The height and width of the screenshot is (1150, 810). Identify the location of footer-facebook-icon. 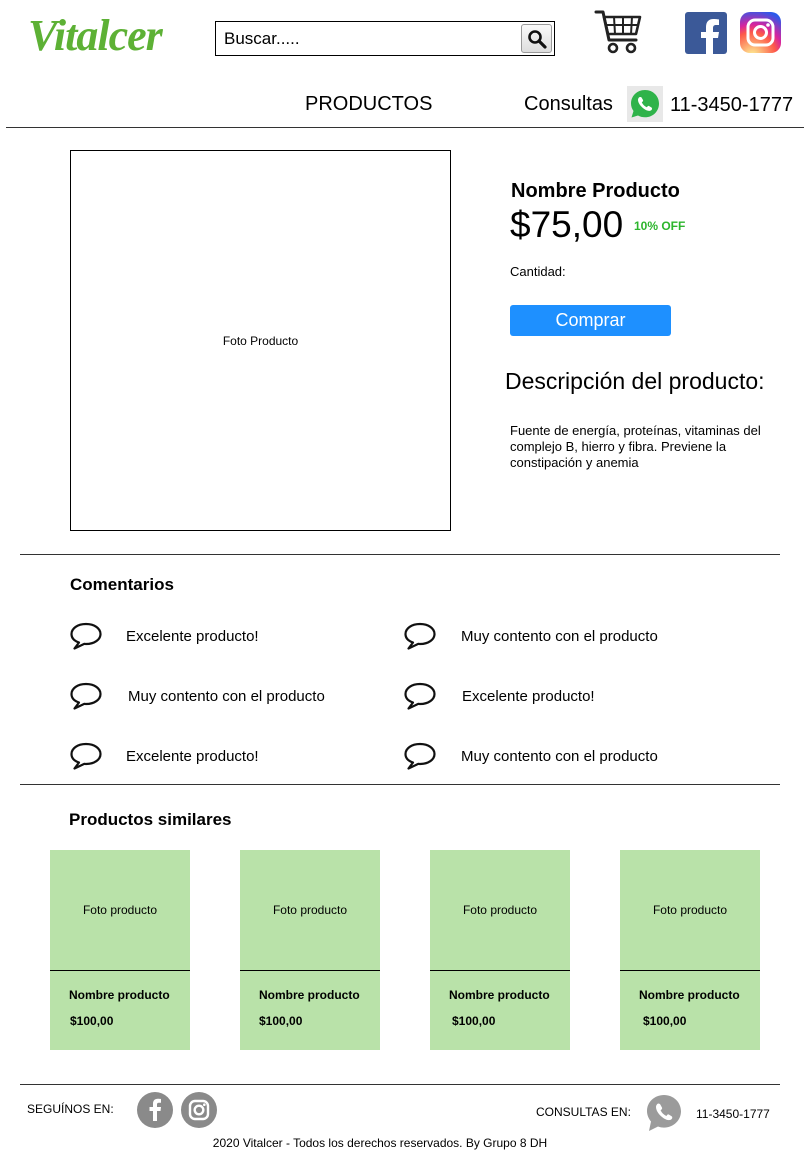
(155, 1110).